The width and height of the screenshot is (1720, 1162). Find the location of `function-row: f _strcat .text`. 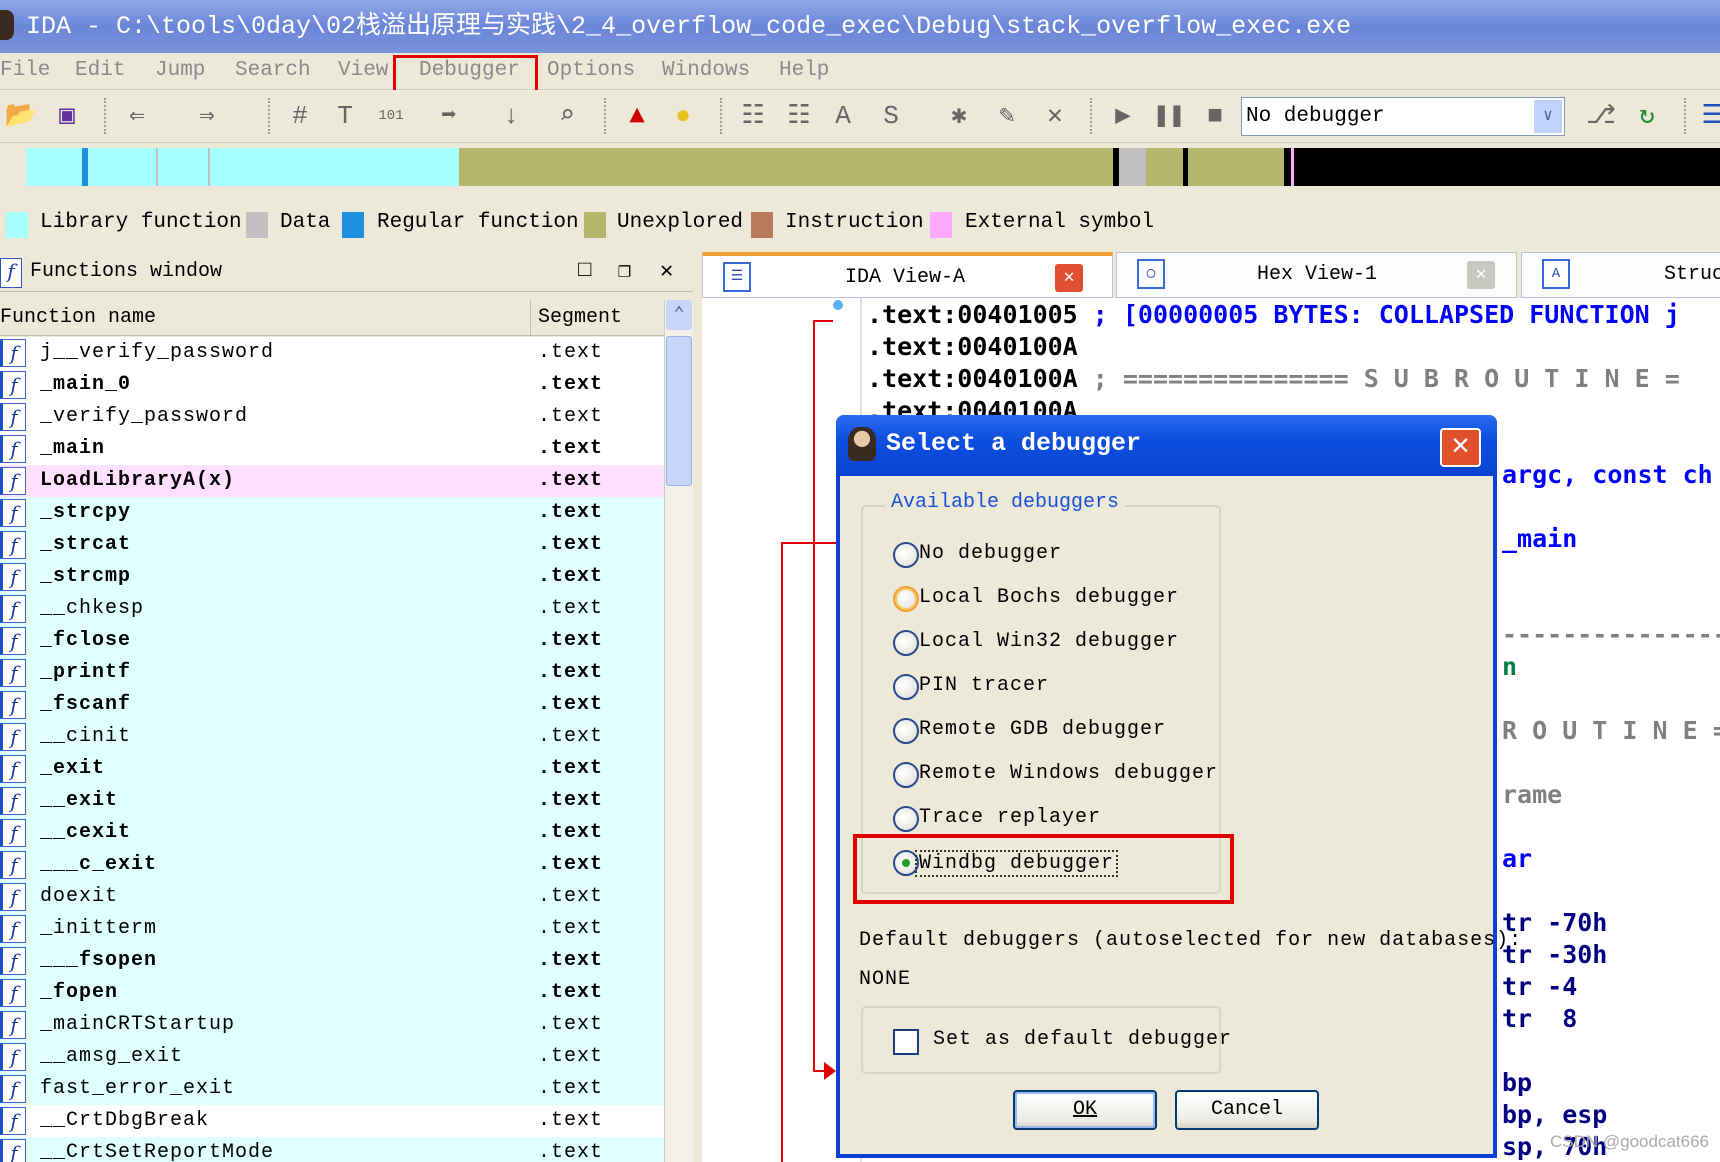

function-row: f _strcat .text is located at coordinates (332, 545).